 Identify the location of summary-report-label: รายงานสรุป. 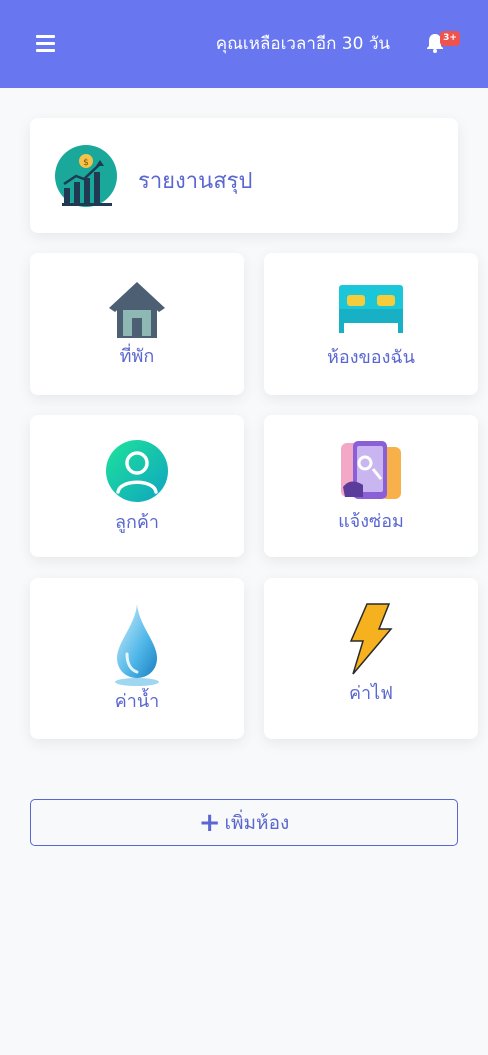
(195, 181).